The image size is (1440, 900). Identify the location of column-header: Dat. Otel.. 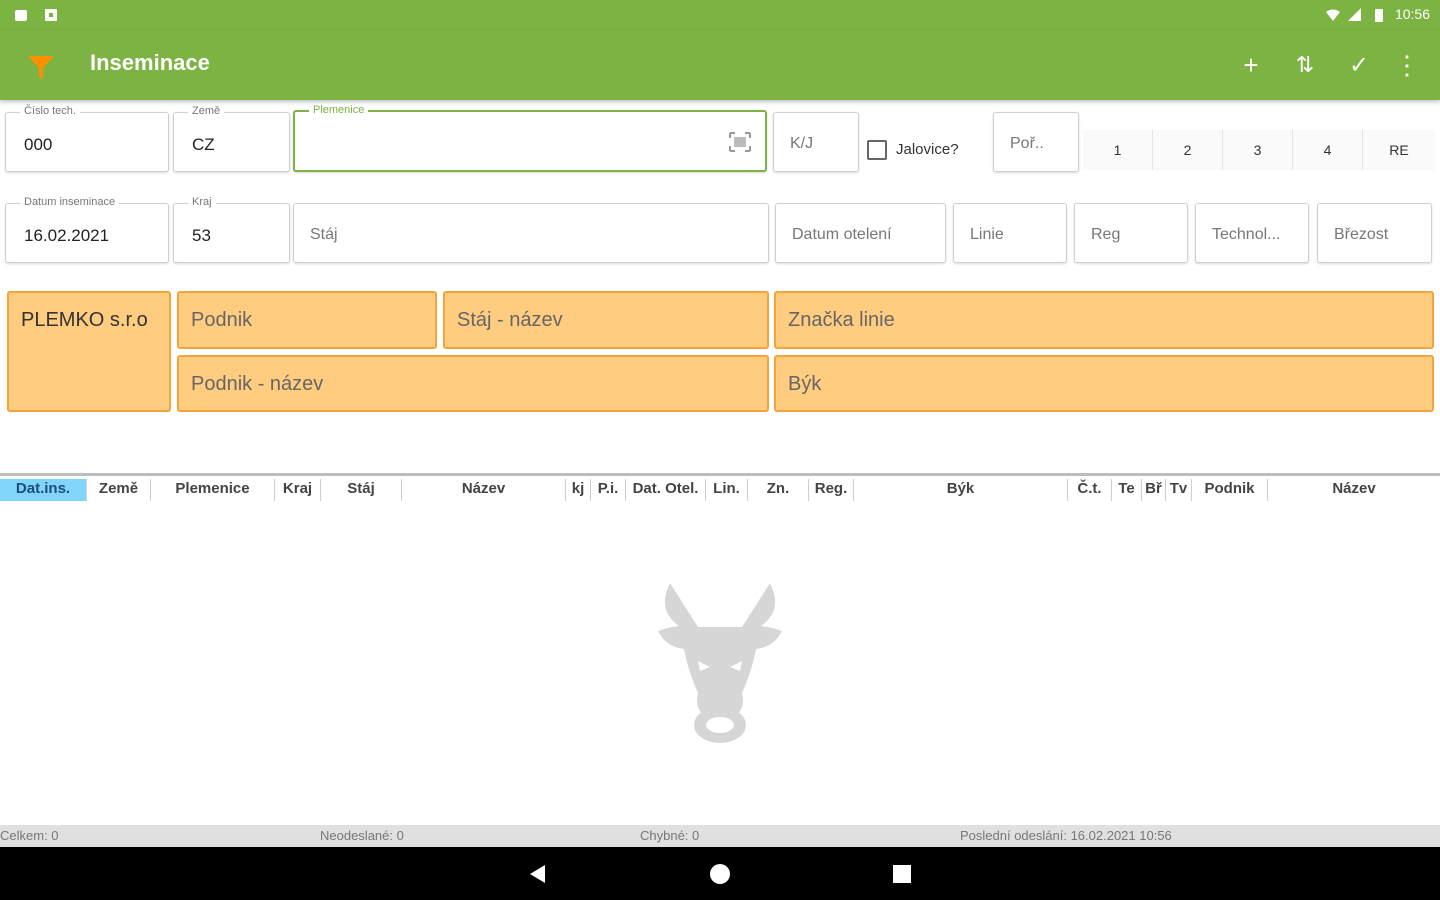
(666, 490).